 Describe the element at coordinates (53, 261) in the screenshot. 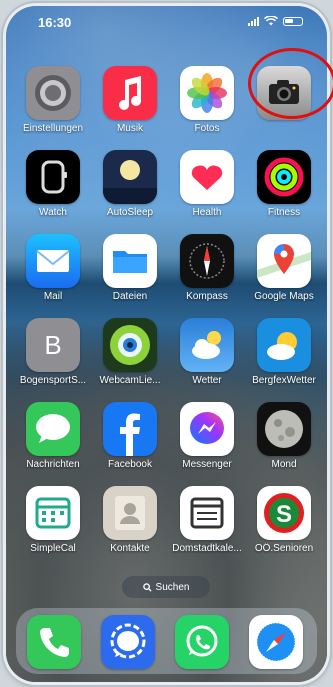

I see `mail-envelope-icon` at that location.